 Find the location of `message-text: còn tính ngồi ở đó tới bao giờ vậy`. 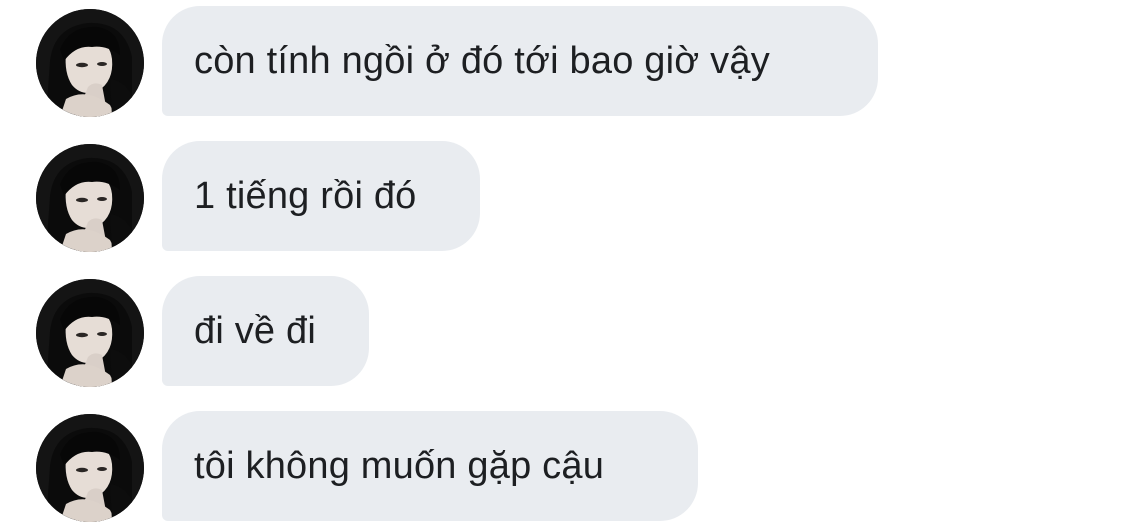

message-text: còn tính ngồi ở đó tới bao giờ vậy is located at coordinates (482, 60).